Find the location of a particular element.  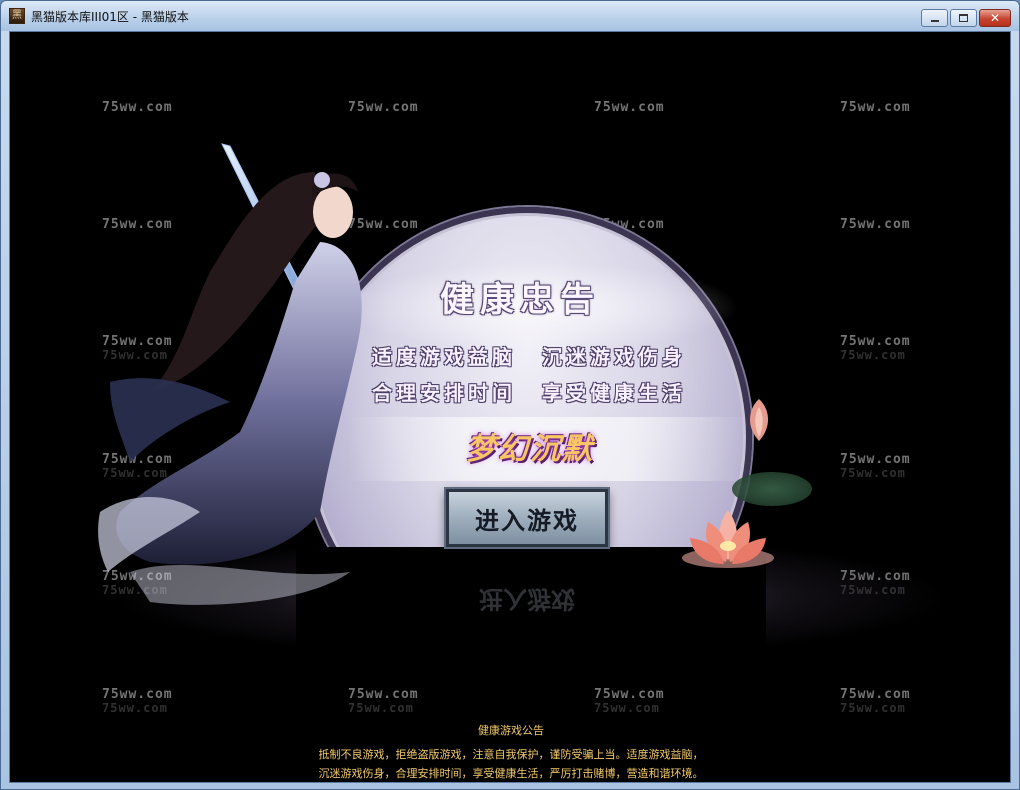

notice-line-2: 沉迷游戏伤身，合理安排时间，享受健康生活，严厉打击赌博，营造和谐环境。 is located at coordinates (511, 773).